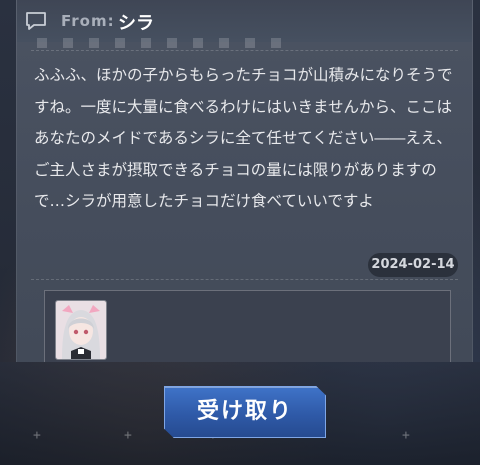  I want to click on date-badge: 2024-02-14, so click(413, 265).